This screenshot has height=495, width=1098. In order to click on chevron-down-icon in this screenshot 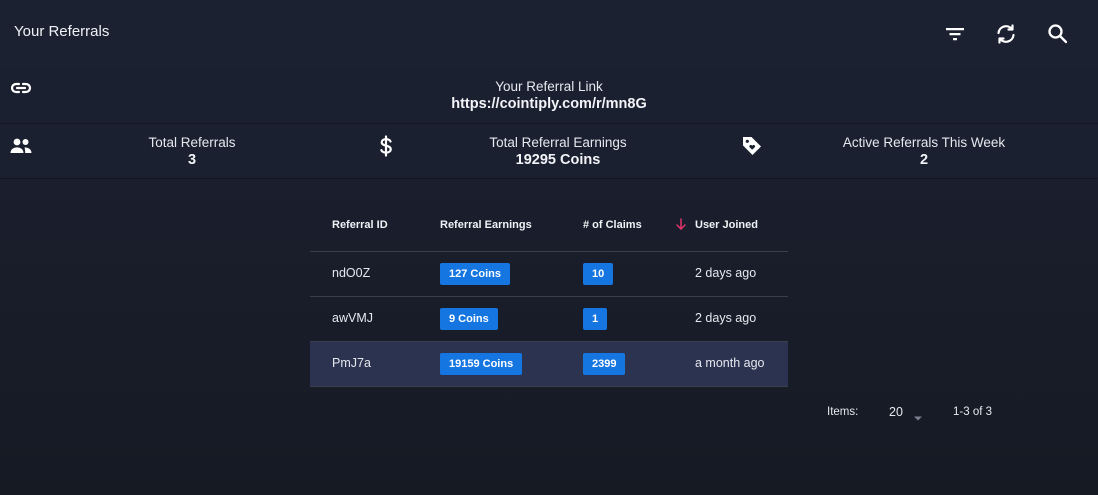, I will do `click(918, 415)`.